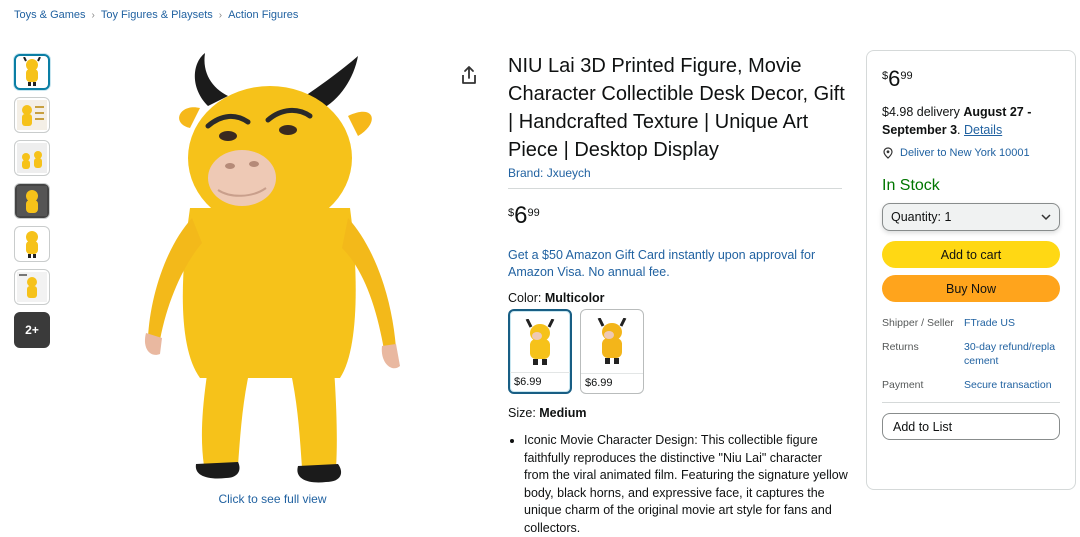 The image size is (1080, 537). I want to click on stock-status: In Stock, so click(911, 185).